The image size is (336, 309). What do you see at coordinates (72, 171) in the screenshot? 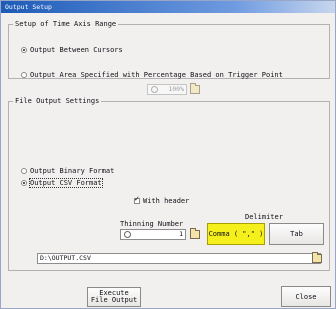
I see `radio-label: Output Binary Format` at bounding box center [72, 171].